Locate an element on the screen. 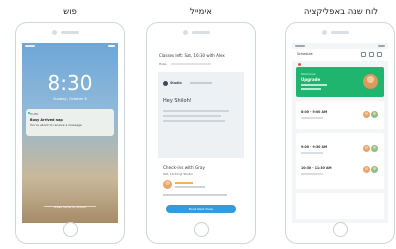  notification-body: You're about to receive a message is located at coordinates (56, 125).